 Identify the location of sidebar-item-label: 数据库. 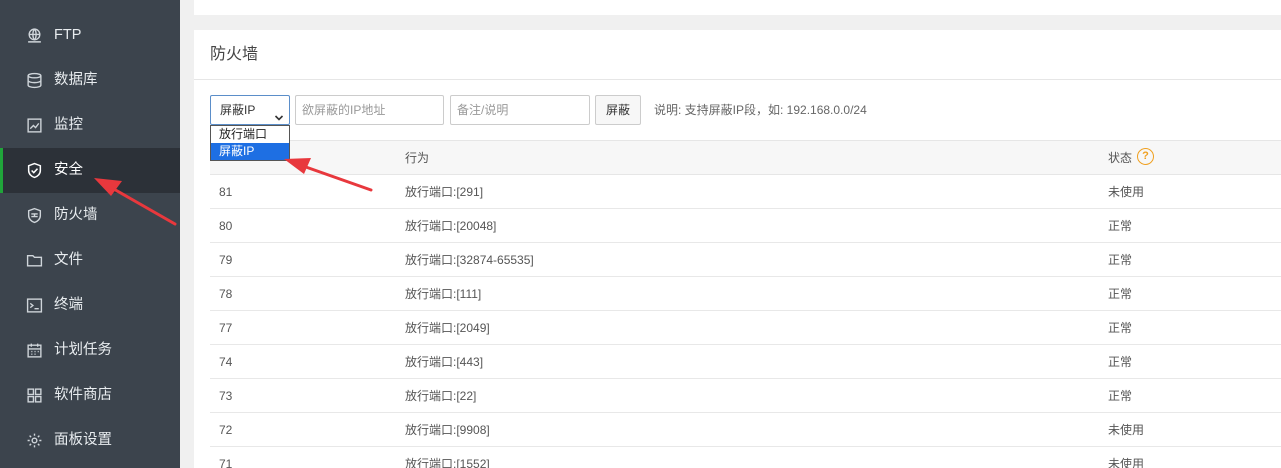
(76, 80).